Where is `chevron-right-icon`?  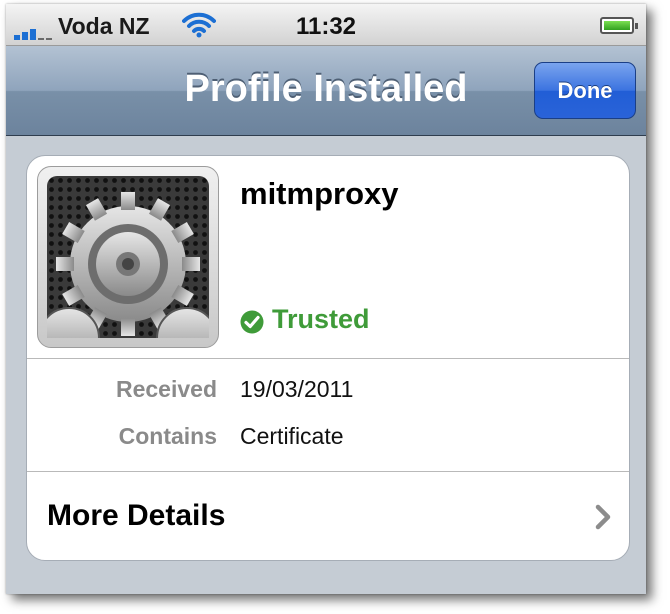 chevron-right-icon is located at coordinates (603, 517).